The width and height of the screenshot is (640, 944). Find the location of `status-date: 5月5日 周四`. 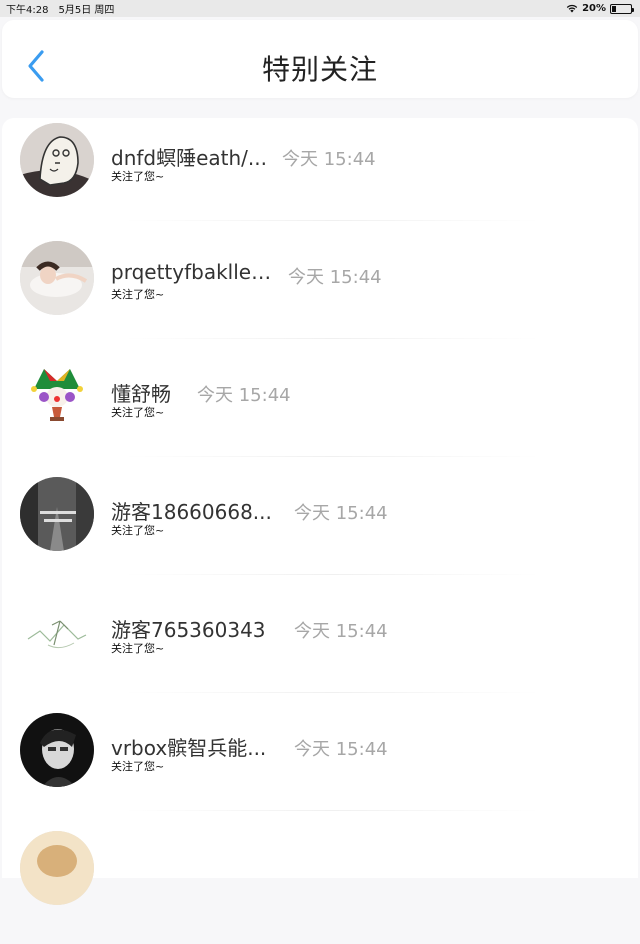

status-date: 5月5日 周四 is located at coordinates (86, 10).